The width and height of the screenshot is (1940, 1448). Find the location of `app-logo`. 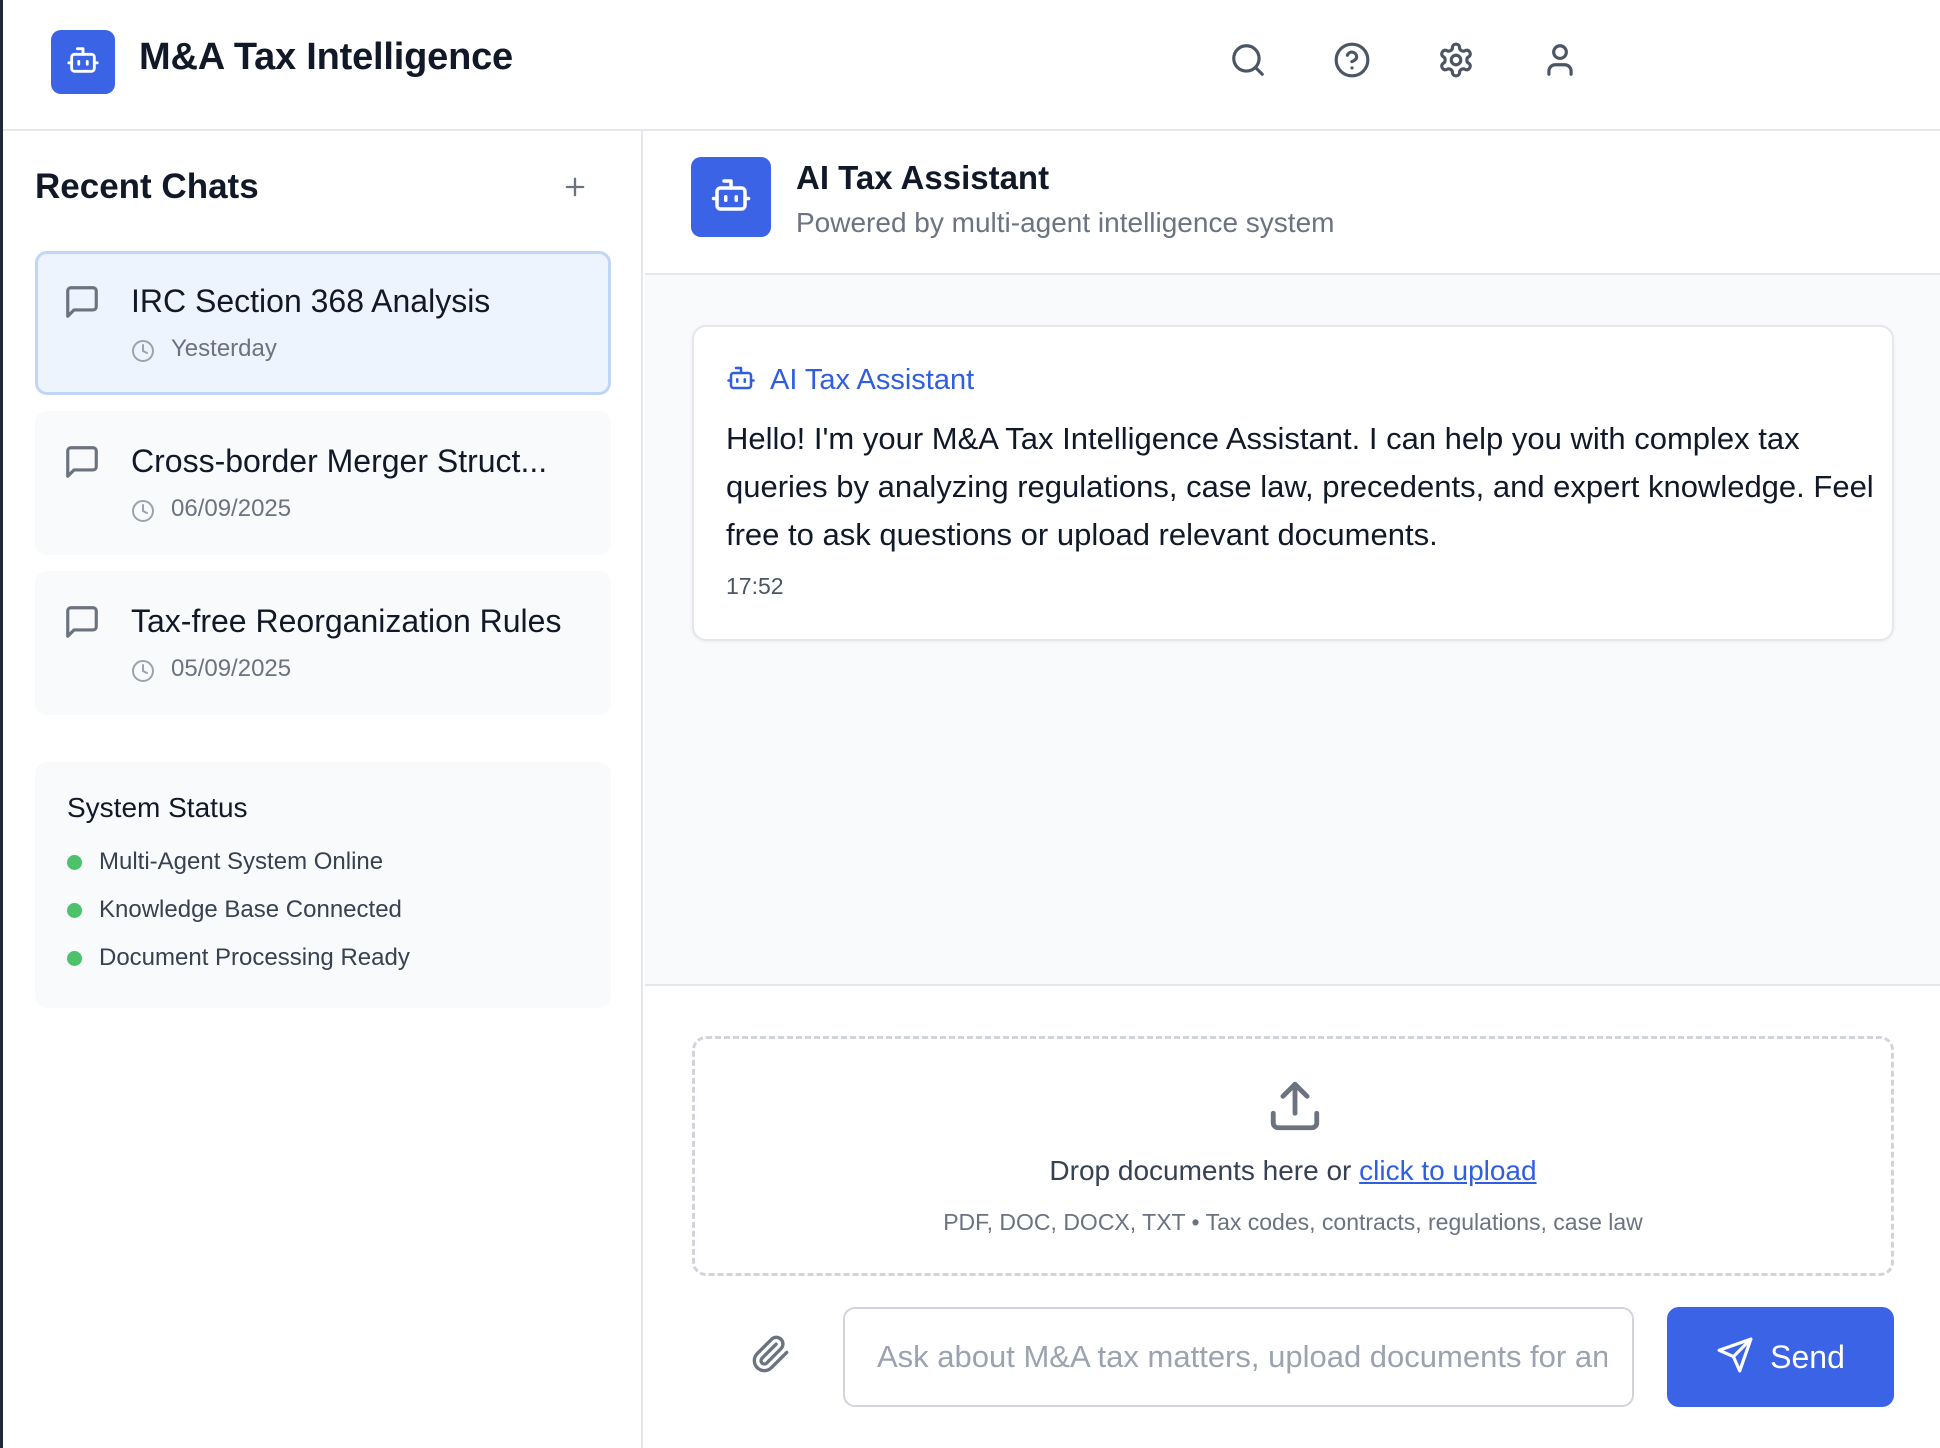

app-logo is located at coordinates (83, 62).